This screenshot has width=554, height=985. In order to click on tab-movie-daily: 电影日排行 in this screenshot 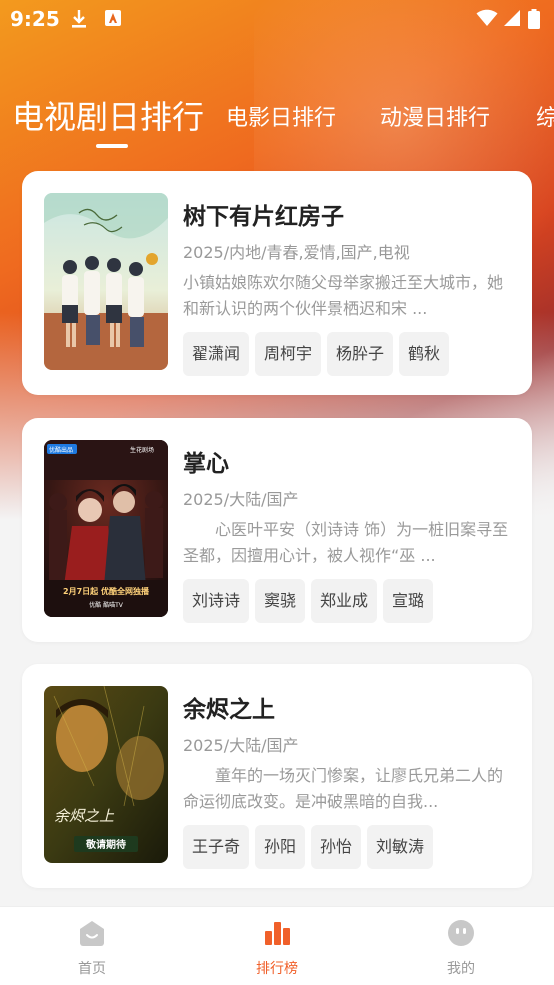, I will do `click(281, 116)`.